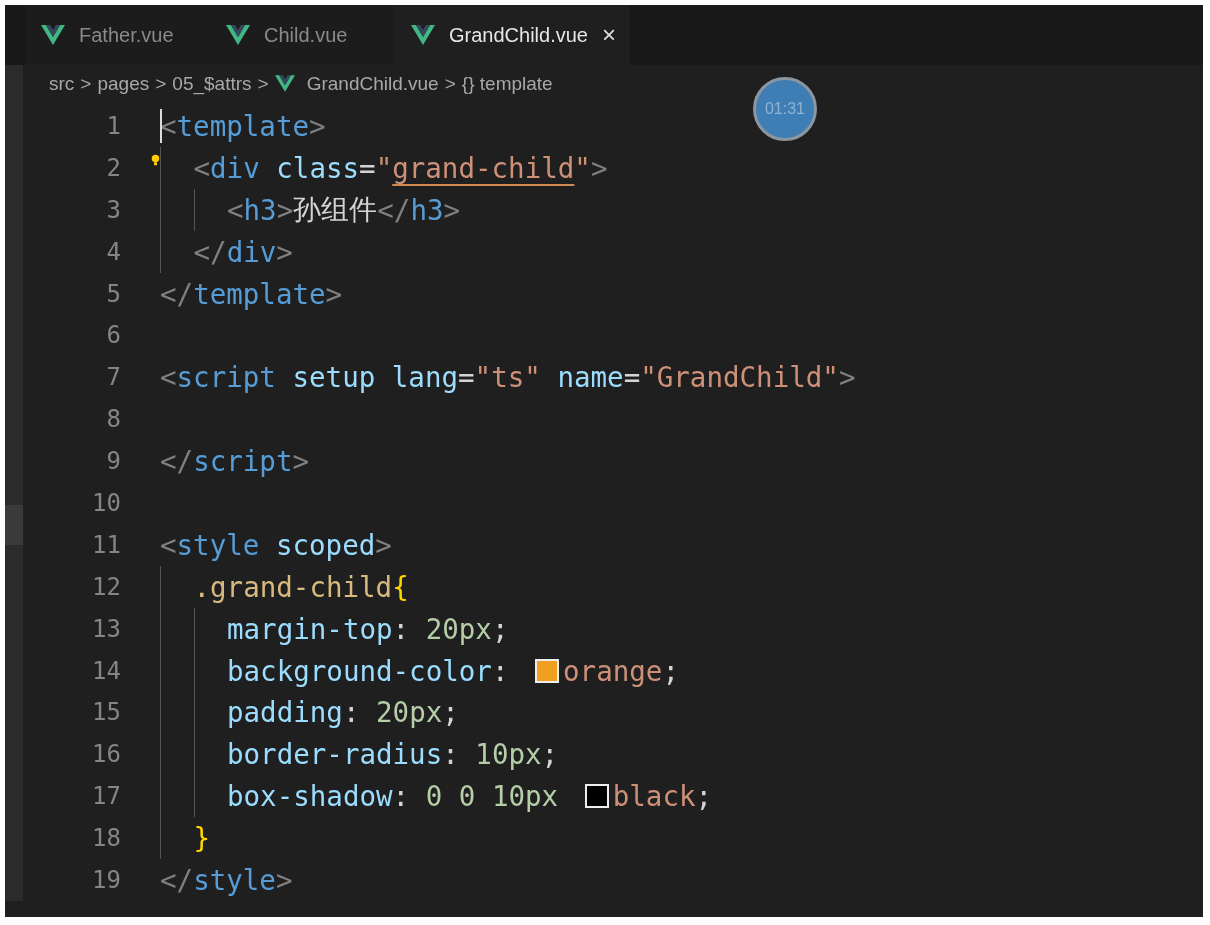  I want to click on line-number: 17, so click(106, 796).